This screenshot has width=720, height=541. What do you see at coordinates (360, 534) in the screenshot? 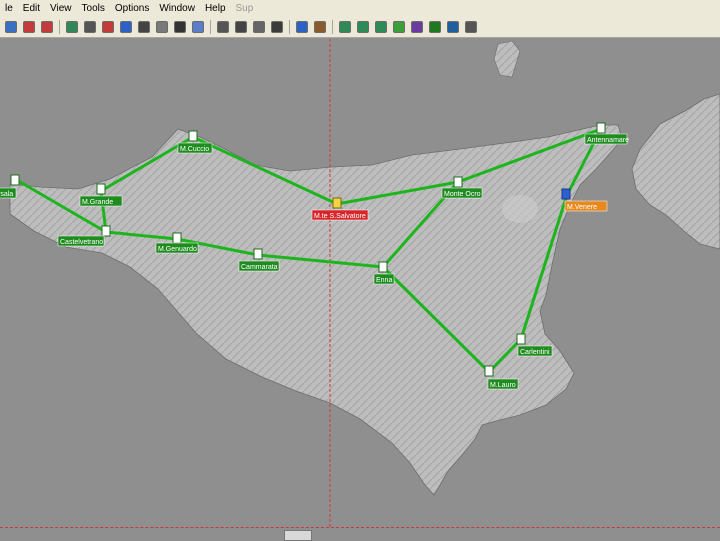
I see `status-bar` at bounding box center [360, 534].